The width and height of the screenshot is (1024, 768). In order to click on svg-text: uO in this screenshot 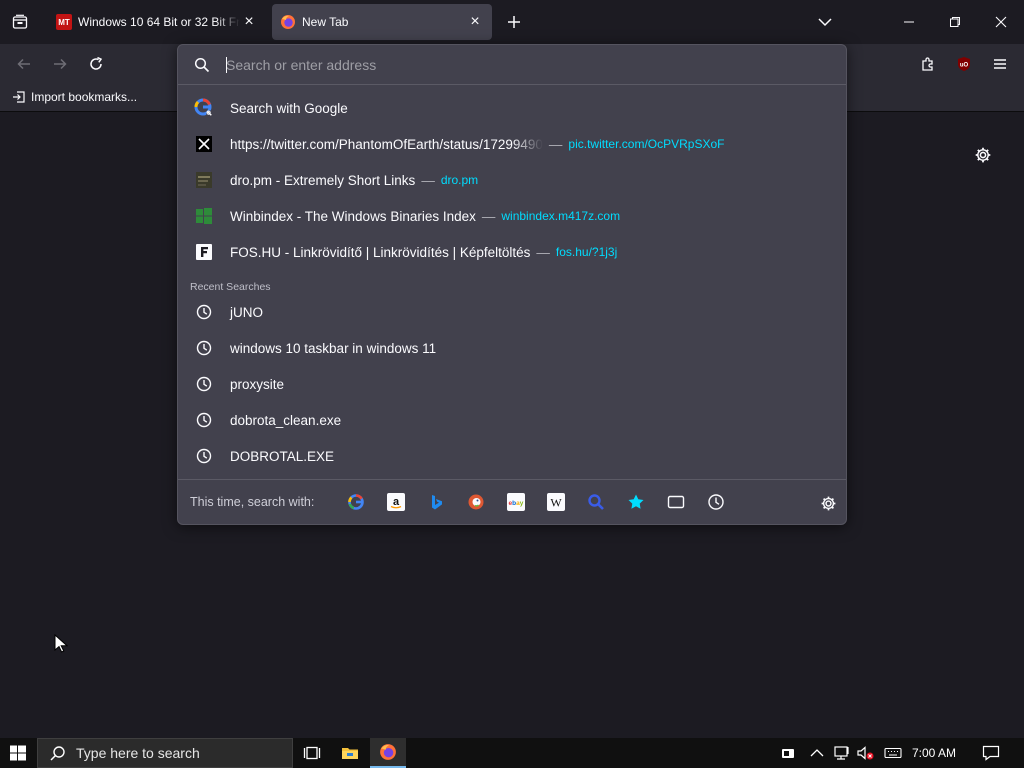, I will do `click(964, 66)`.